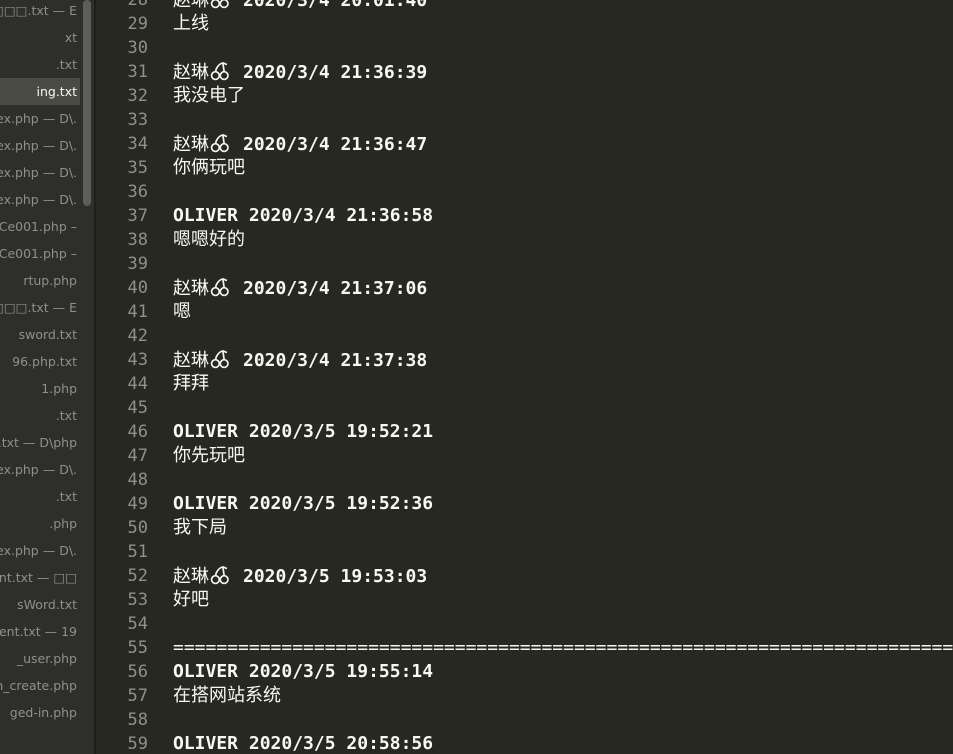 This screenshot has height=754, width=953. Describe the element at coordinates (524, 672) in the screenshot. I see `editor-line: 56 OLIVER 2020/3/5 19:55:14` at that location.